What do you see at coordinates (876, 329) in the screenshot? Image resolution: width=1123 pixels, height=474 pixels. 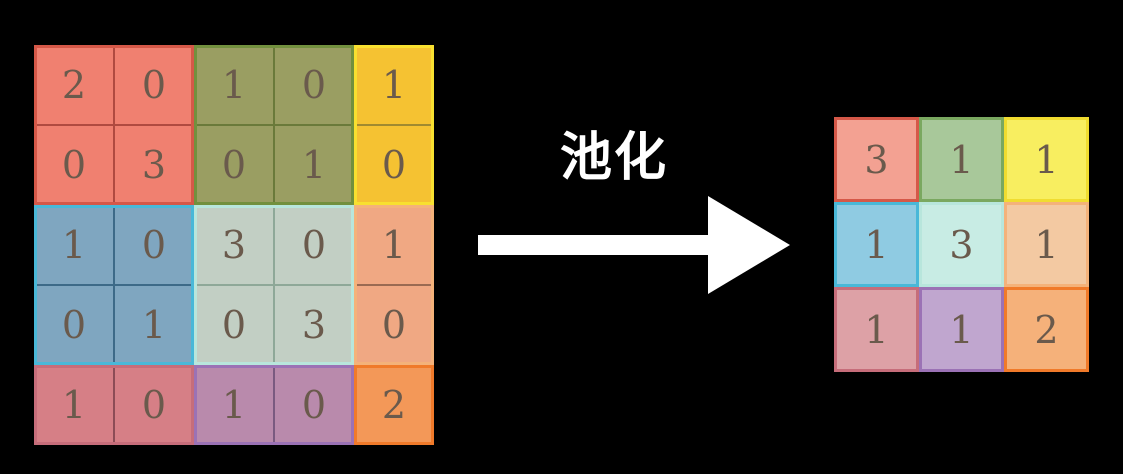 I see `output-cell-r2-c0: 1` at bounding box center [876, 329].